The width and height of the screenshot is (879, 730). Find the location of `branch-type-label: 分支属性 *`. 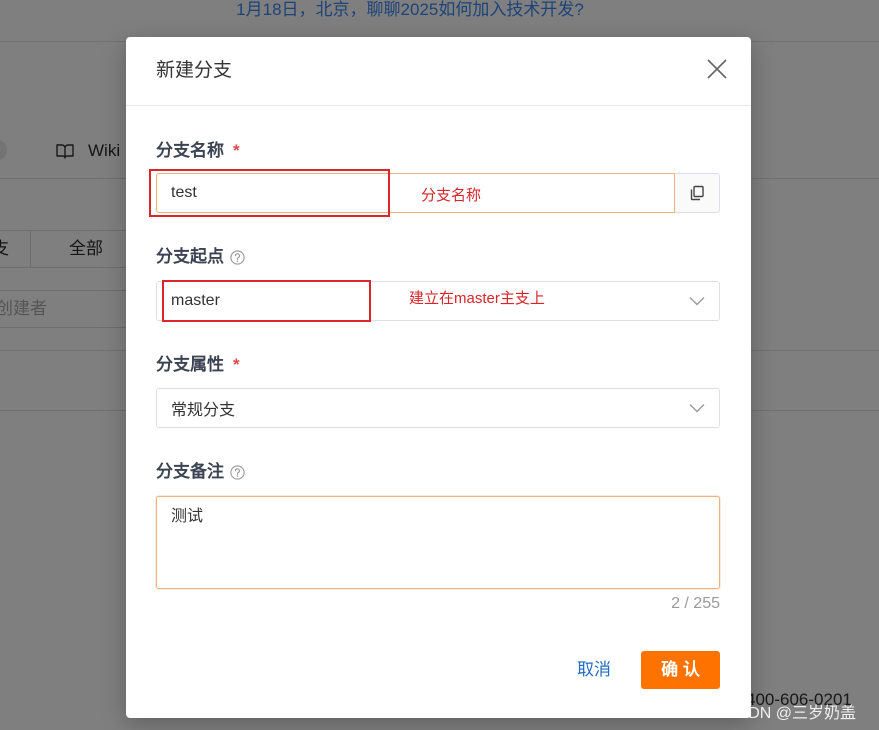

branch-type-label: 分支属性 * is located at coordinates (198, 365).